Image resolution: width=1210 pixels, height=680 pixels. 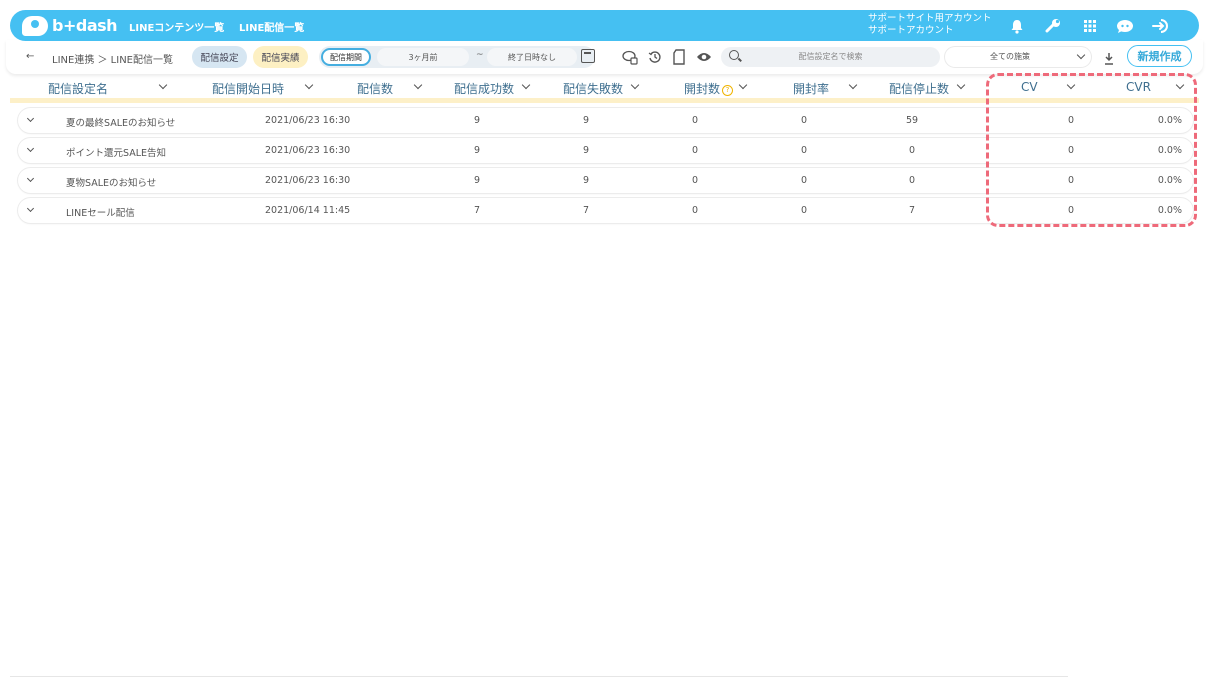 I want to click on search-input: 配信設定名で検索, so click(x=830, y=57).